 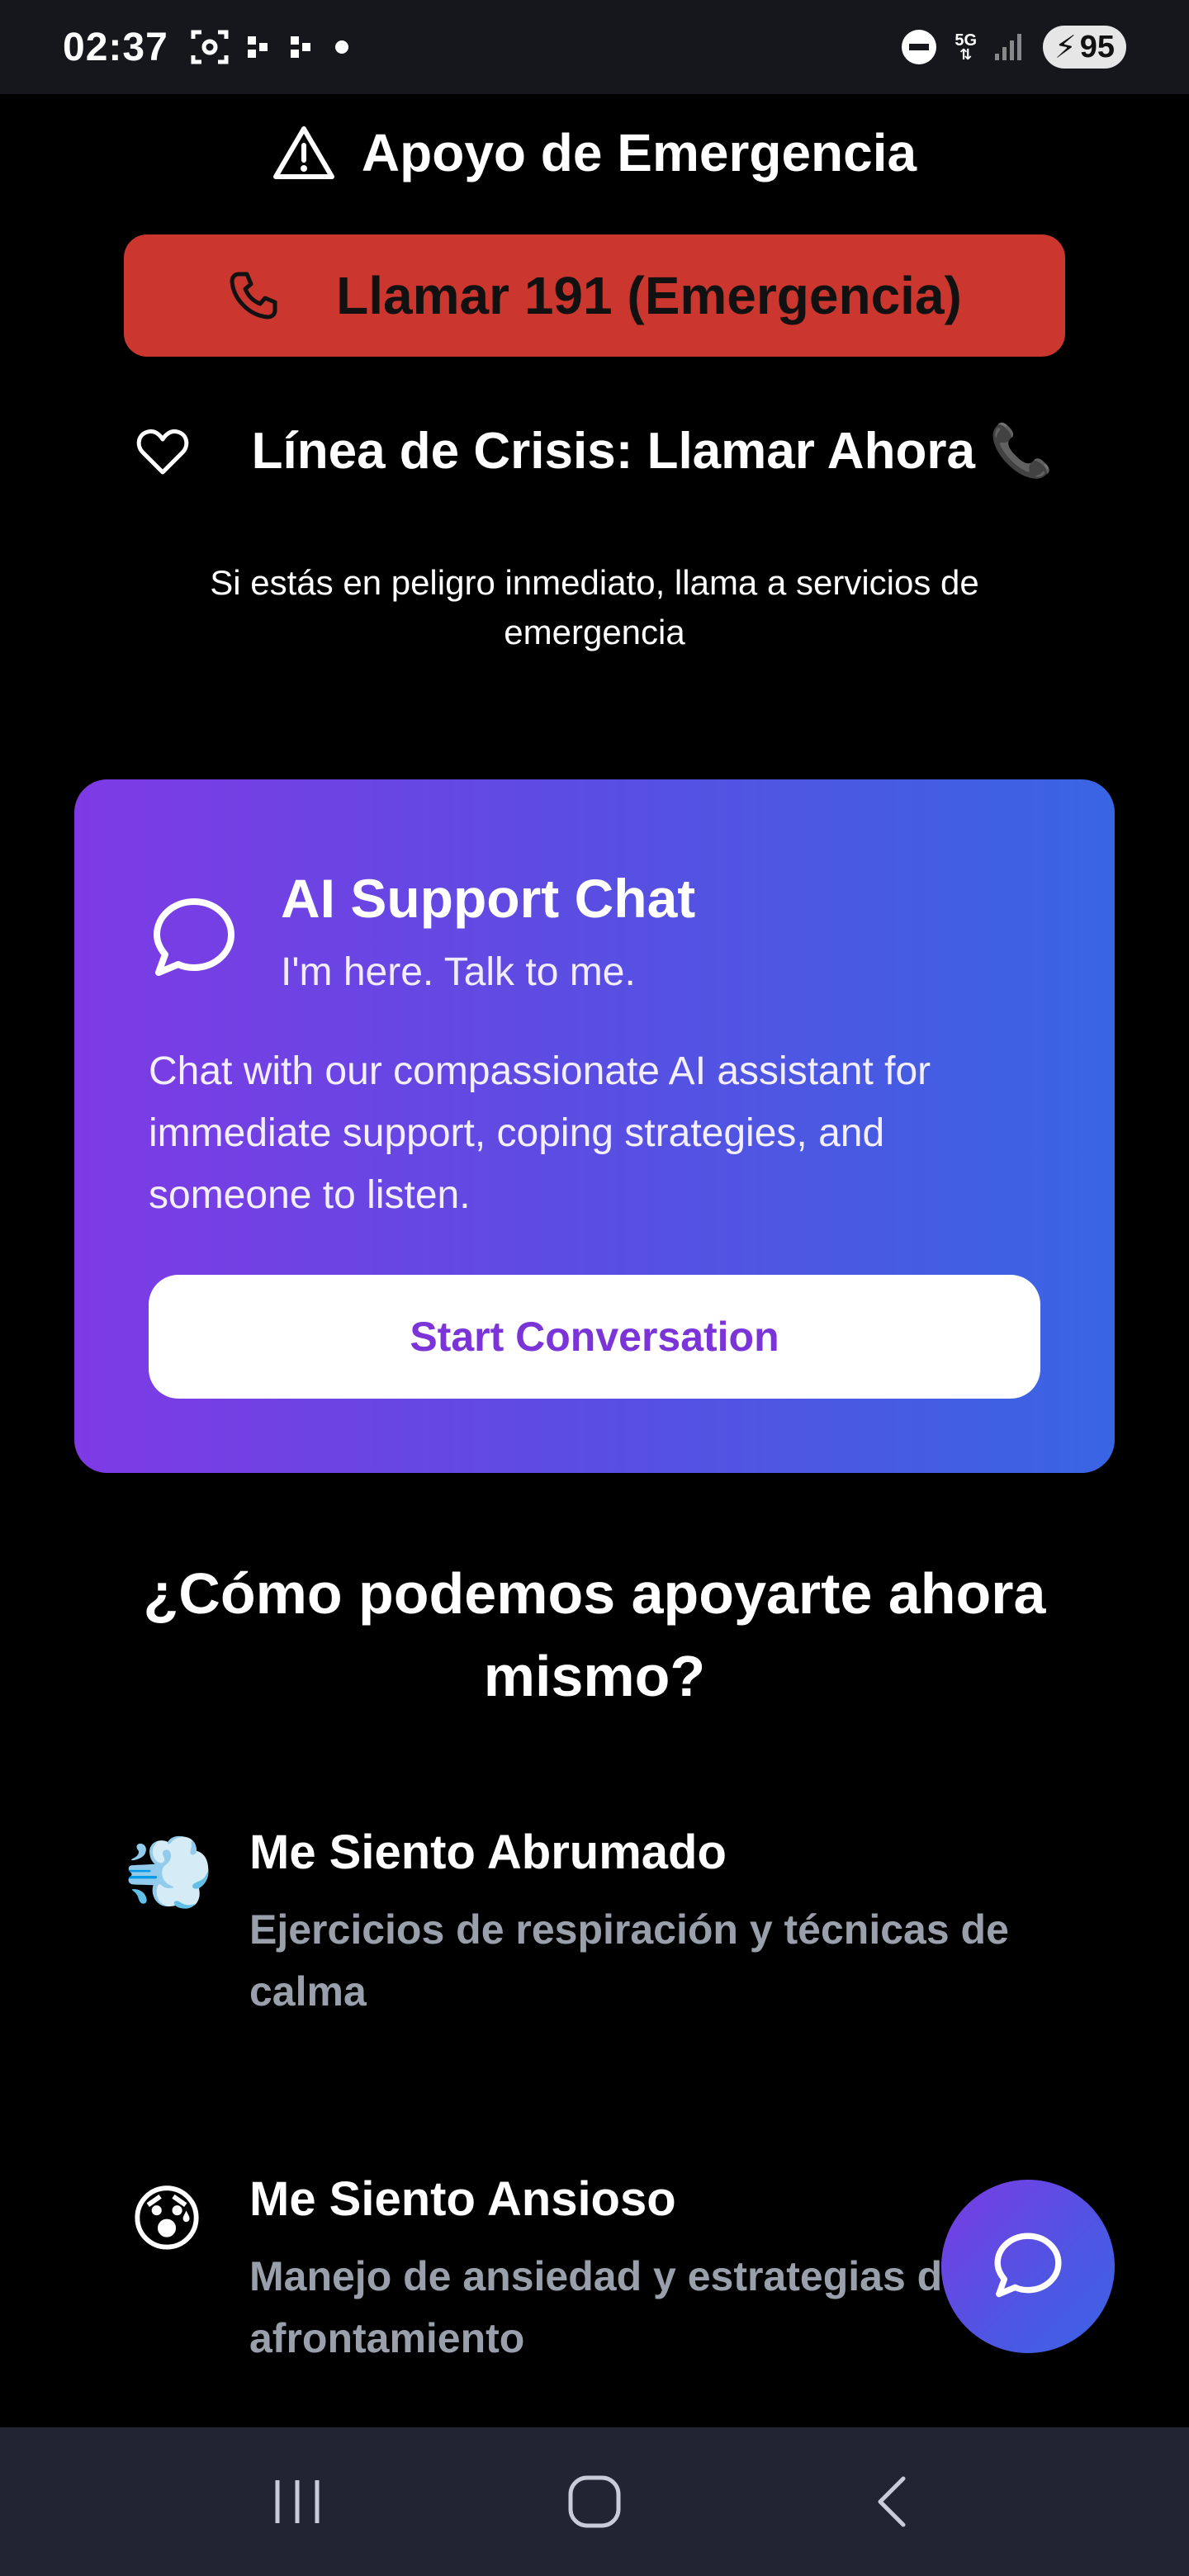 I want to click on recent-apps-icon, so click(x=297, y=2501).